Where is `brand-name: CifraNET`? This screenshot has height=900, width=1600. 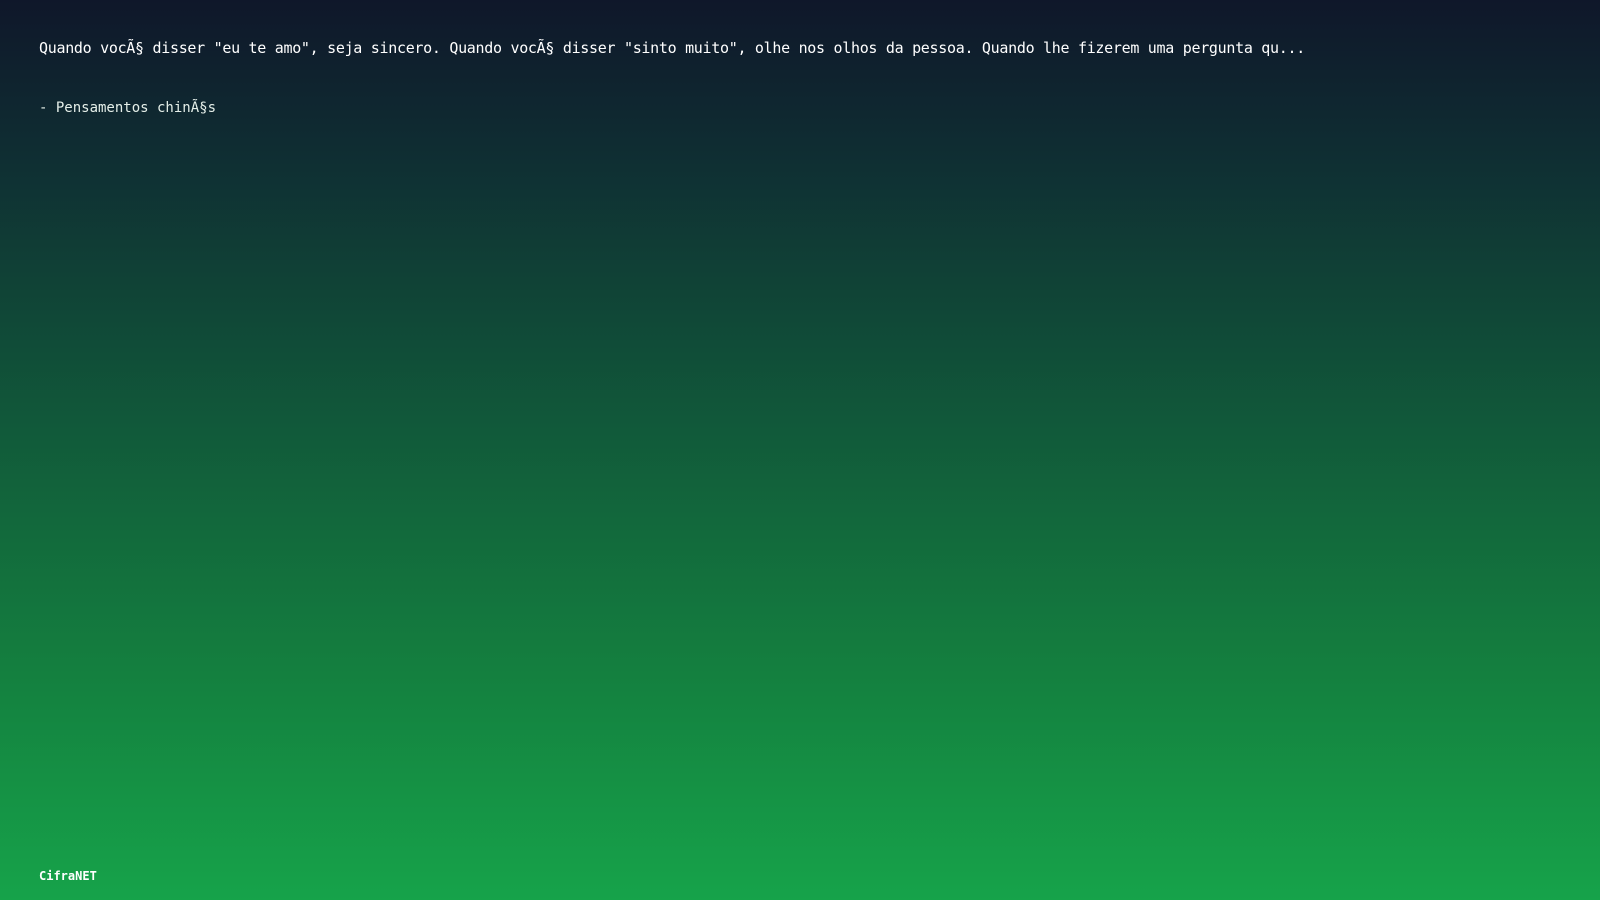 brand-name: CifraNET is located at coordinates (68, 876).